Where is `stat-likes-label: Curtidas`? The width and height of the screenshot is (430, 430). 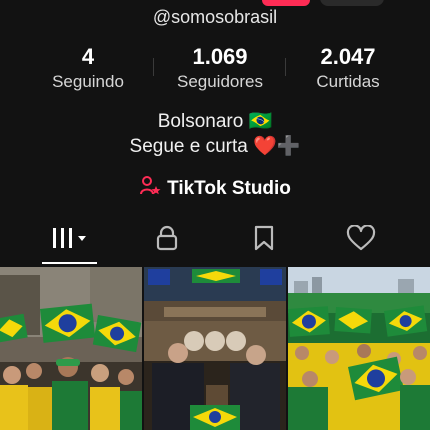
stat-likes-label: Curtidas is located at coordinates (348, 81).